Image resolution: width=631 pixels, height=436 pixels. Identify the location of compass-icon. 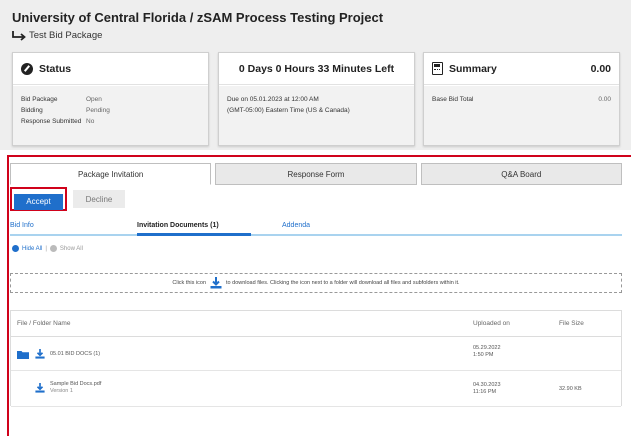
(27, 68).